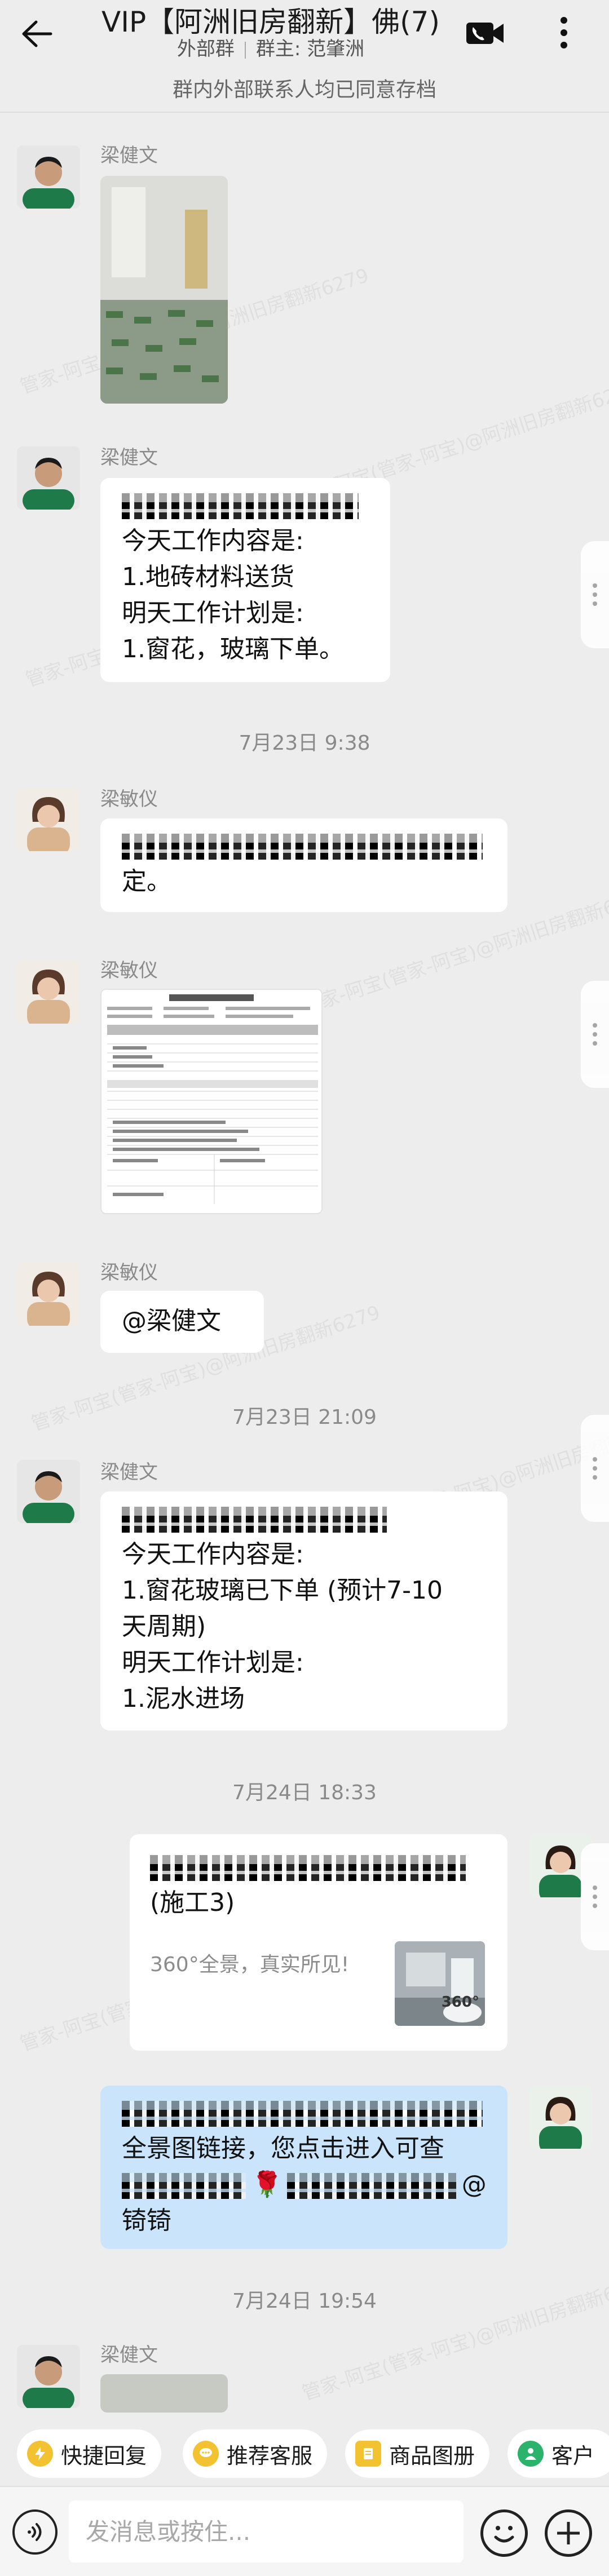 This screenshot has height=2576, width=609. I want to click on message-line: 1.地砖材料送货, so click(208, 577).